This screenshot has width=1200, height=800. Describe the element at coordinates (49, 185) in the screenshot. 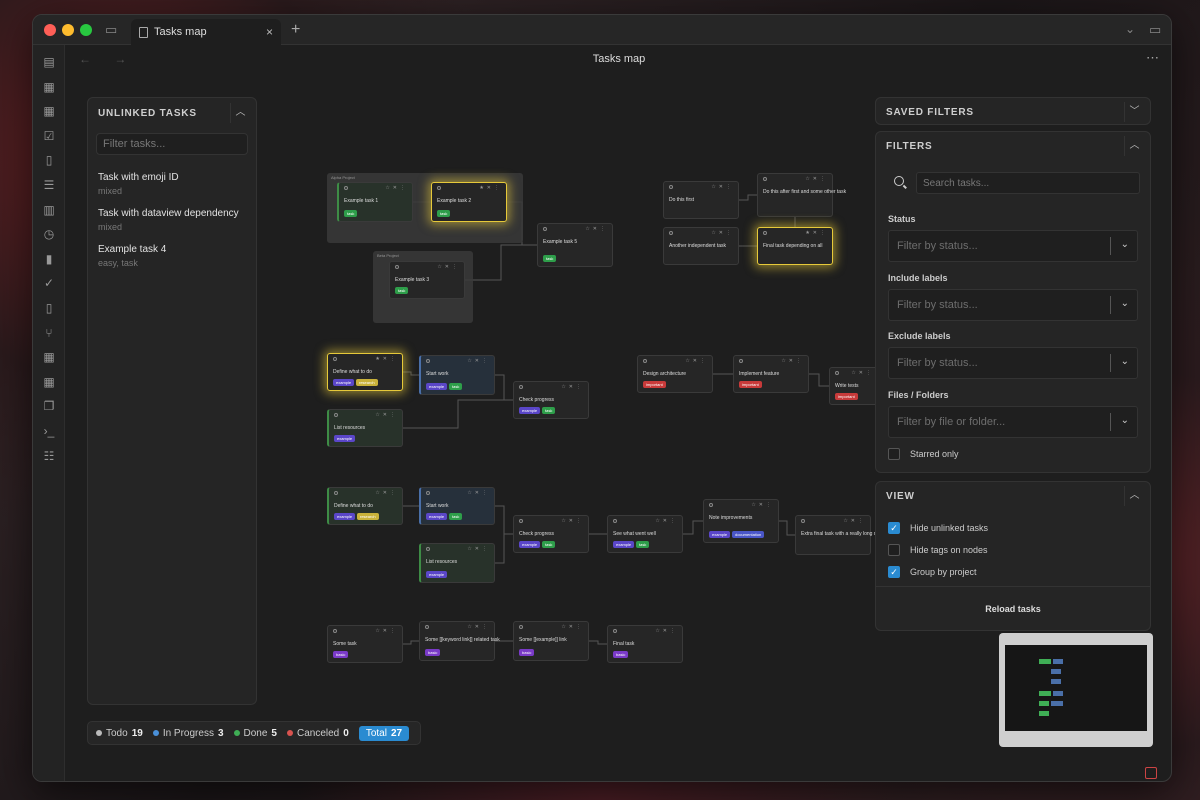

I see `list-icon: ☰` at that location.